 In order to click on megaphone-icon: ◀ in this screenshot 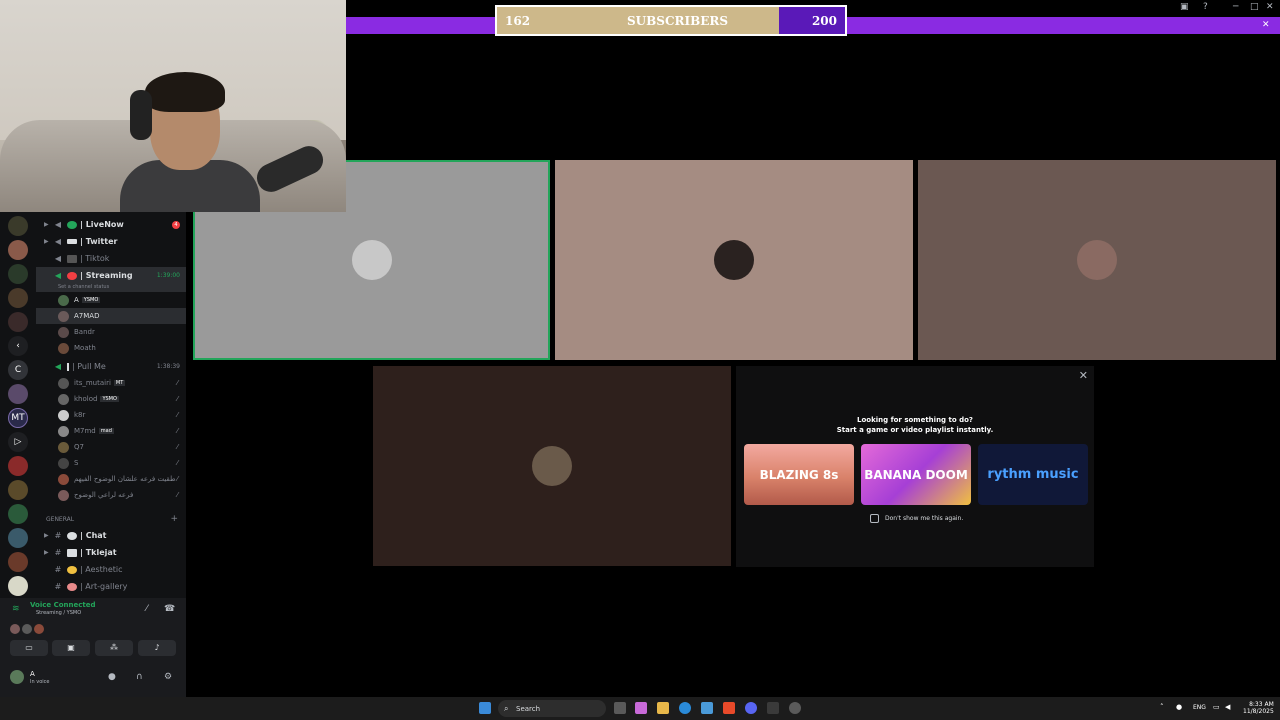, I will do `click(58, 258)`.